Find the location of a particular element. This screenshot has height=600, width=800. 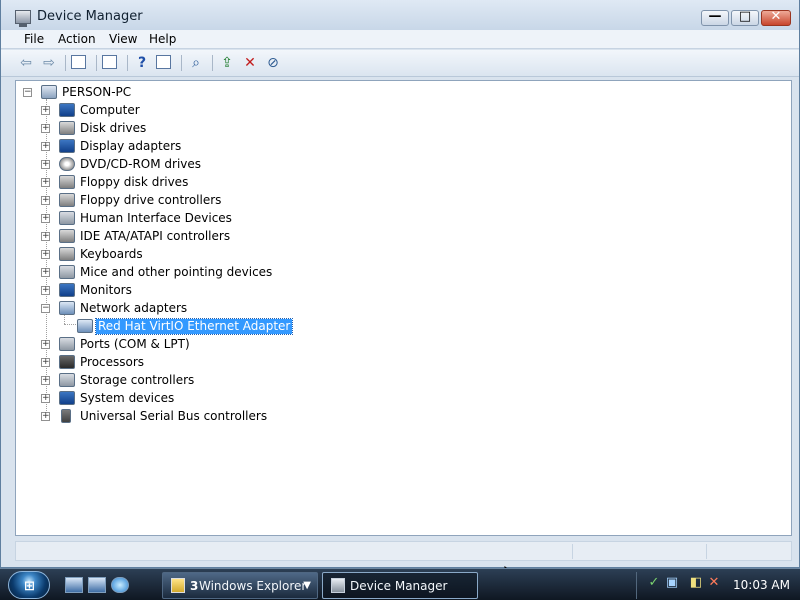

tree-item-keyboards: + Keyboards is located at coordinates (161, 255).